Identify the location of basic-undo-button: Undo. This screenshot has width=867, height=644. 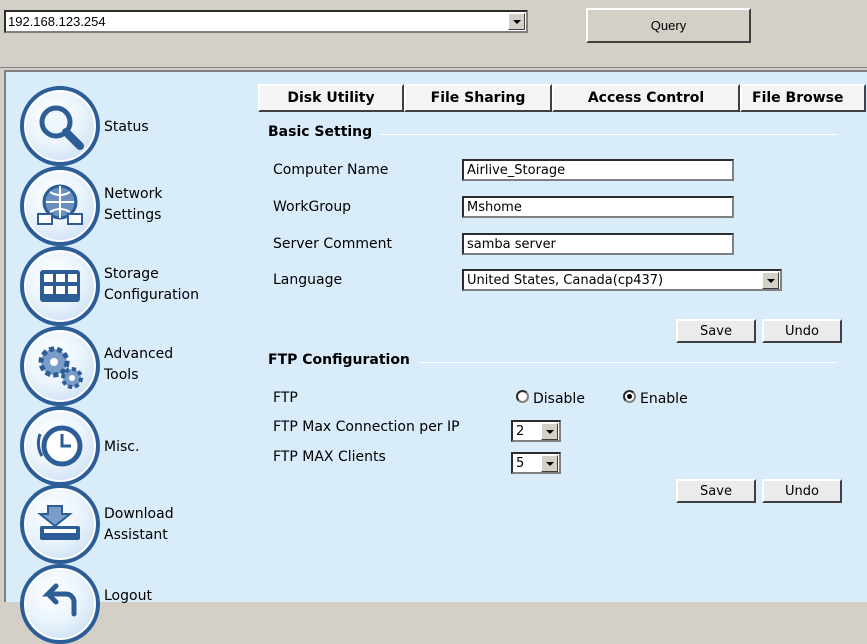
(802, 331).